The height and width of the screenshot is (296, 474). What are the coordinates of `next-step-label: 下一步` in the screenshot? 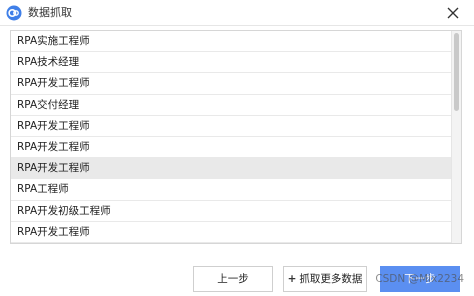 It's located at (420, 279).